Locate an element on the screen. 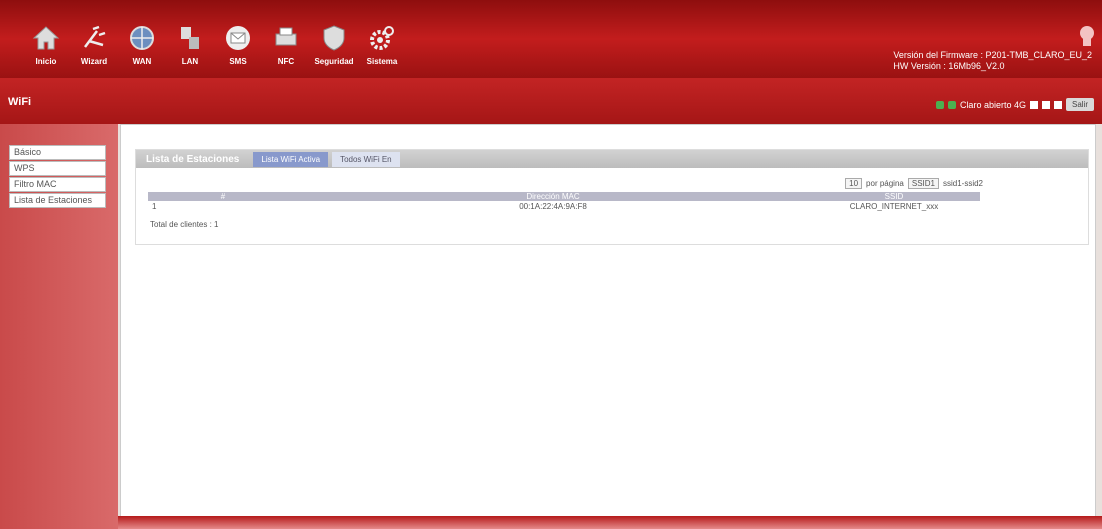 The width and height of the screenshot is (1102, 529). nav-wan-button: WAN is located at coordinates (142, 40).